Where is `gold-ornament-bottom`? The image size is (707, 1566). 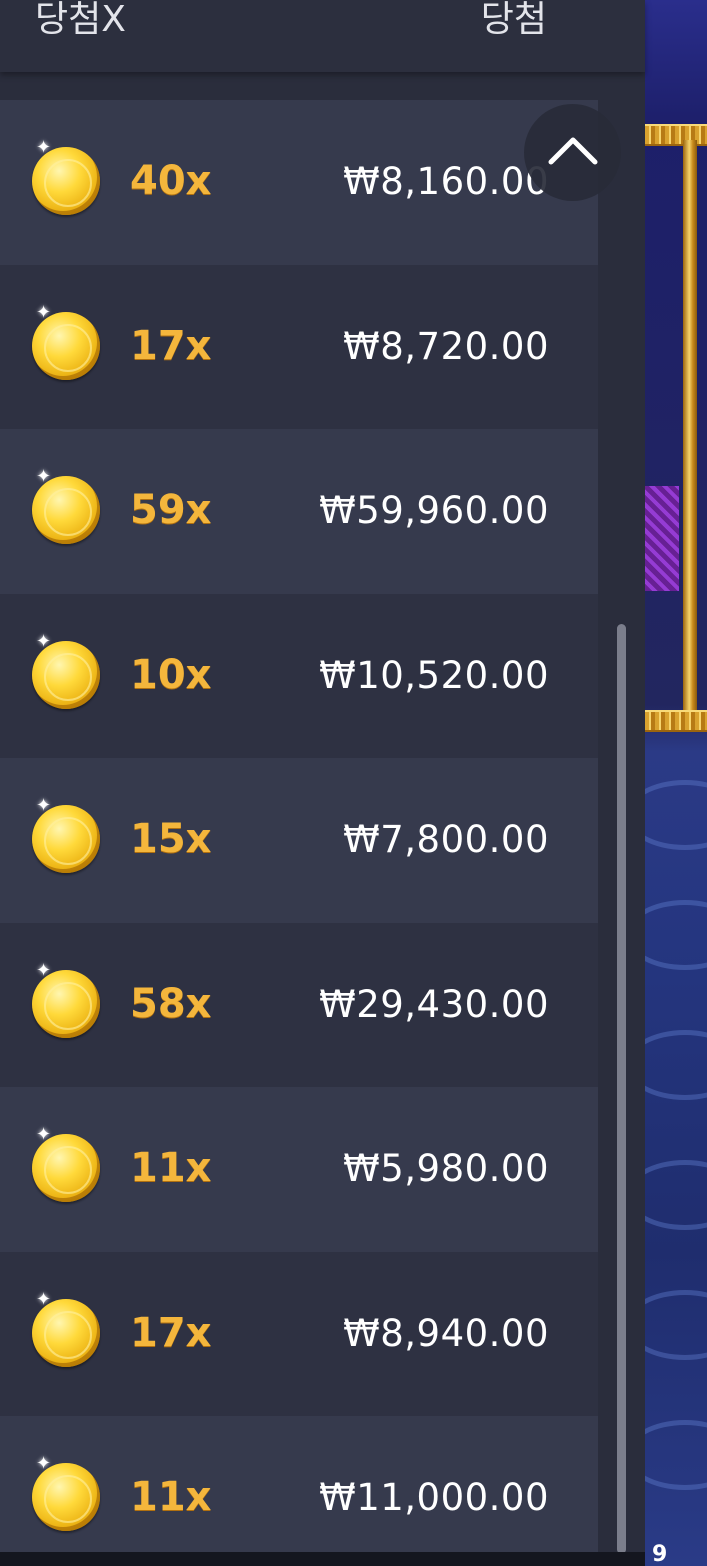 gold-ornament-bottom is located at coordinates (676, 721).